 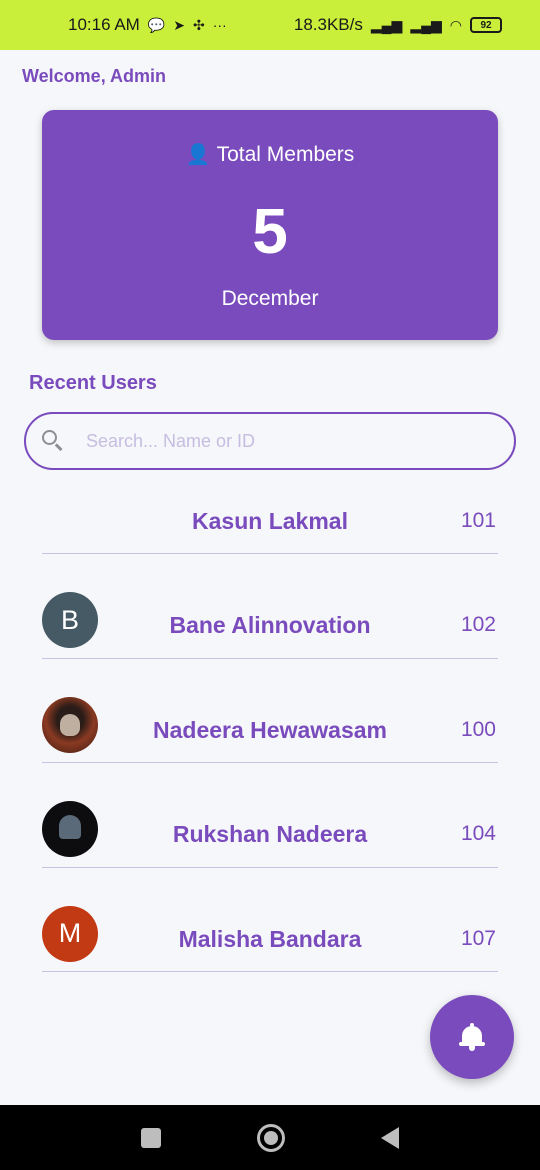 I want to click on user-id: 102, so click(x=478, y=624).